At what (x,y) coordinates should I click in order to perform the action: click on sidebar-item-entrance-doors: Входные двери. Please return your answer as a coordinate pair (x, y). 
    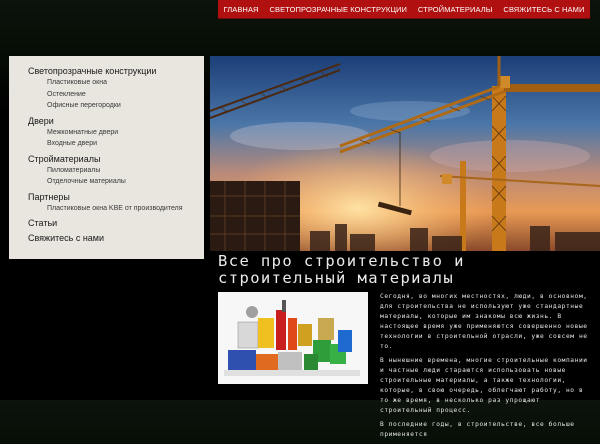
    Looking at the image, I should click on (106, 144).